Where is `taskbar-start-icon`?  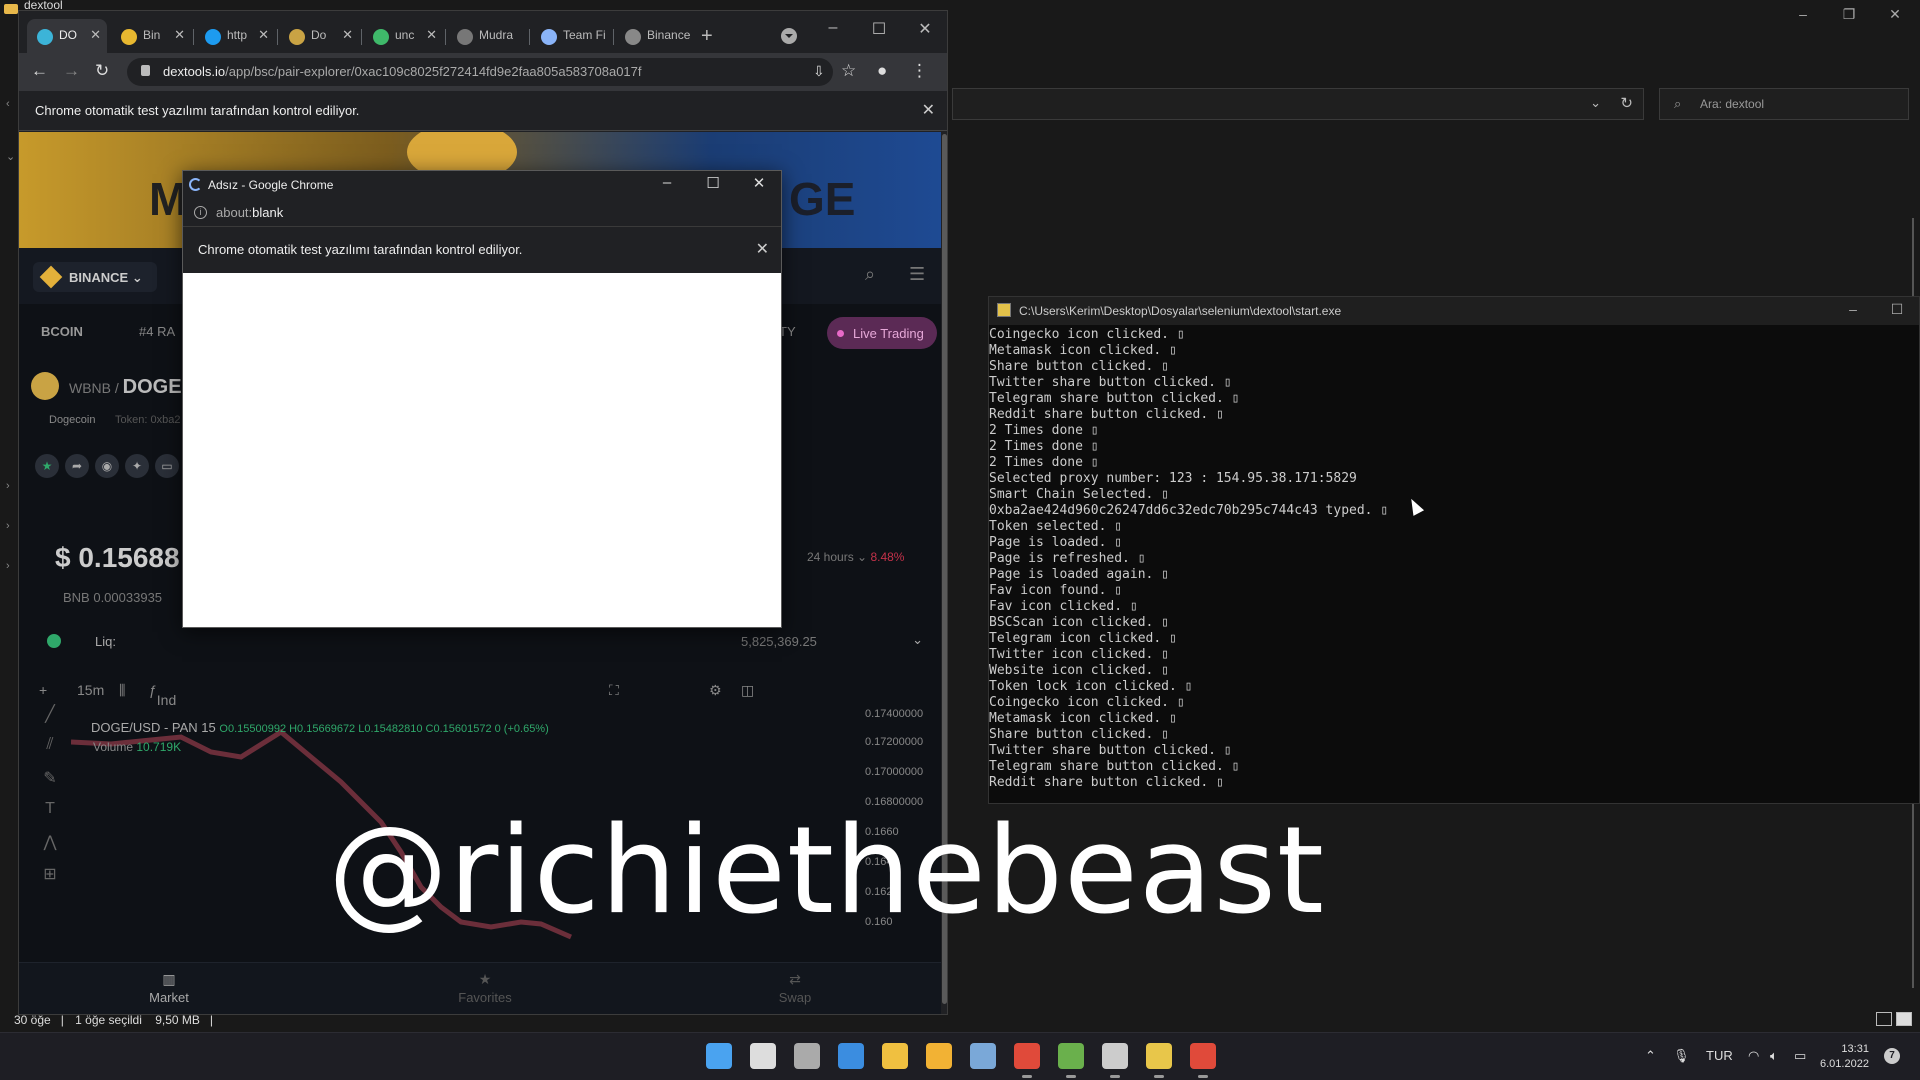
taskbar-start-icon is located at coordinates (719, 1056).